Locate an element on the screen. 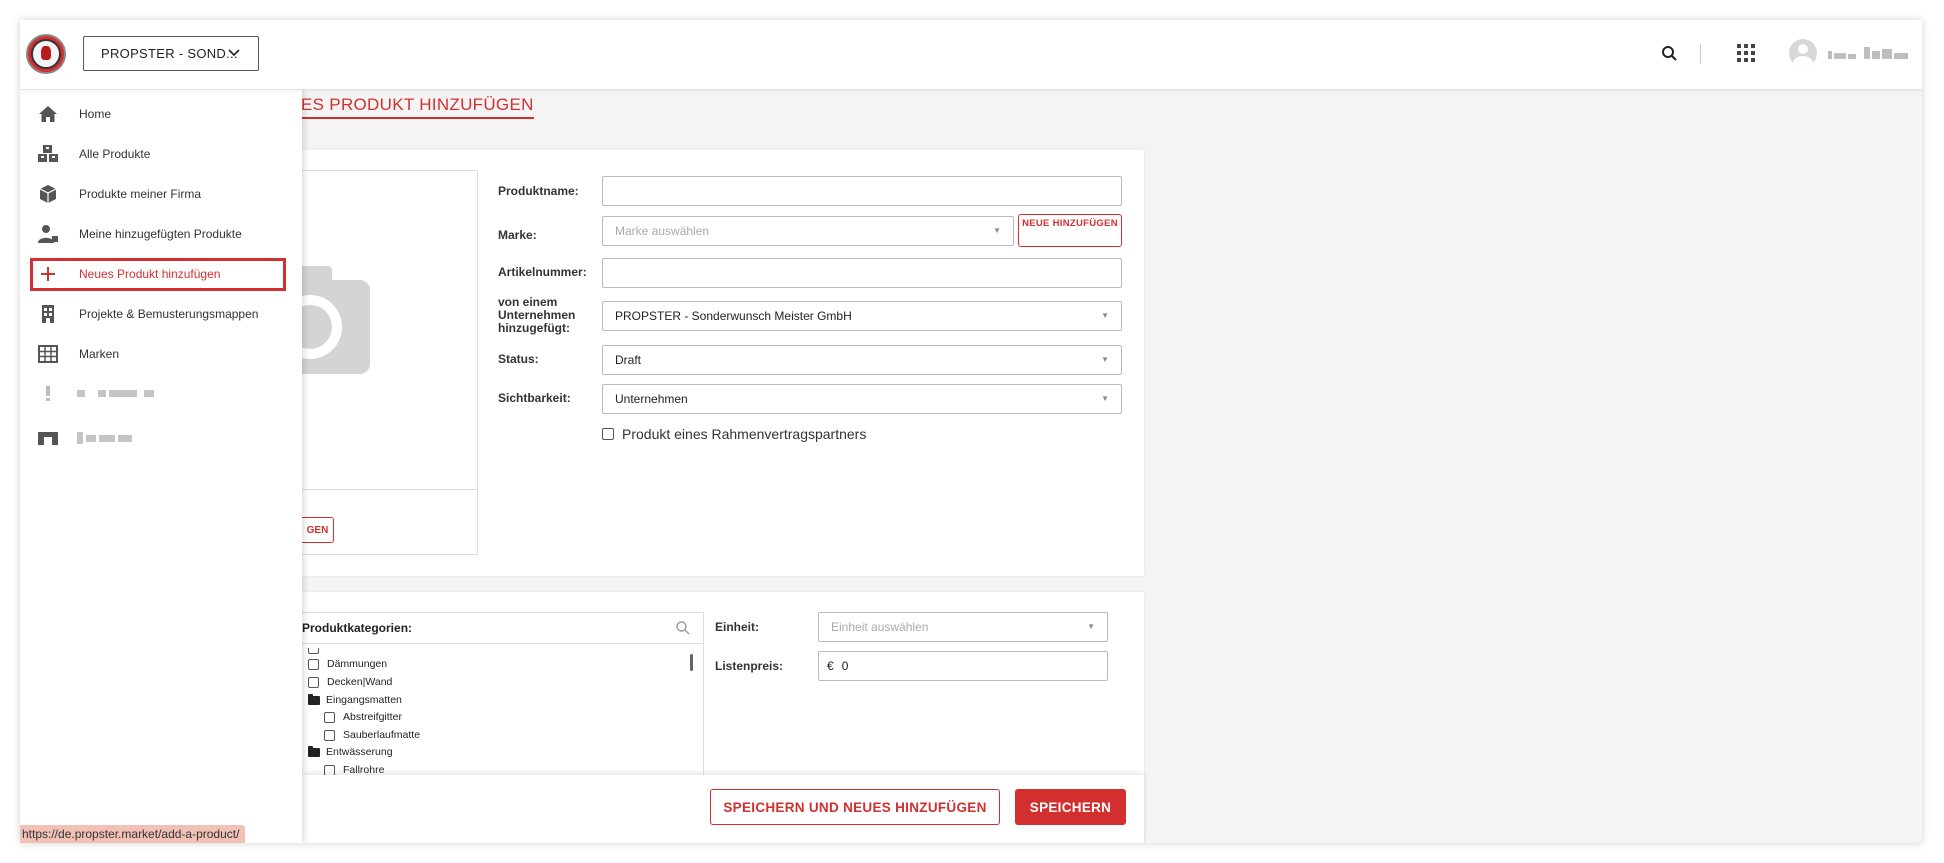 The image size is (1944, 863). sidebar-item-marken: Marken is located at coordinates (158, 354).